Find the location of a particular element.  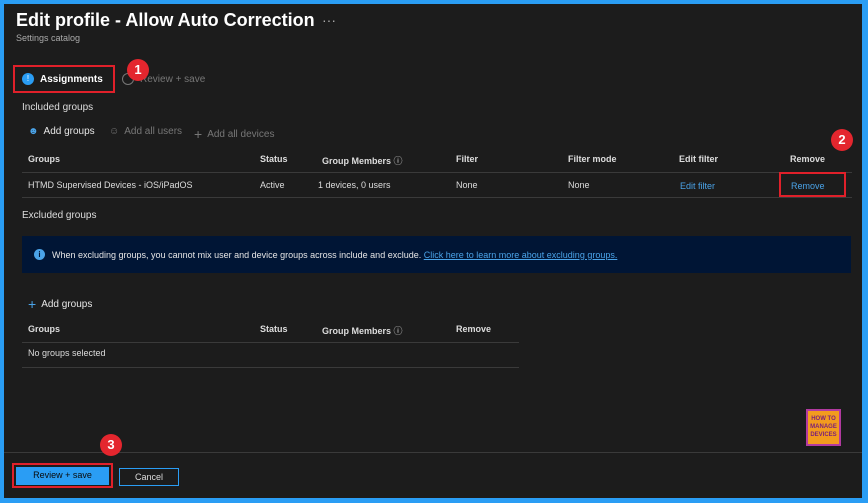

add-groups-button: ☻ Add groups is located at coordinates (61, 131).